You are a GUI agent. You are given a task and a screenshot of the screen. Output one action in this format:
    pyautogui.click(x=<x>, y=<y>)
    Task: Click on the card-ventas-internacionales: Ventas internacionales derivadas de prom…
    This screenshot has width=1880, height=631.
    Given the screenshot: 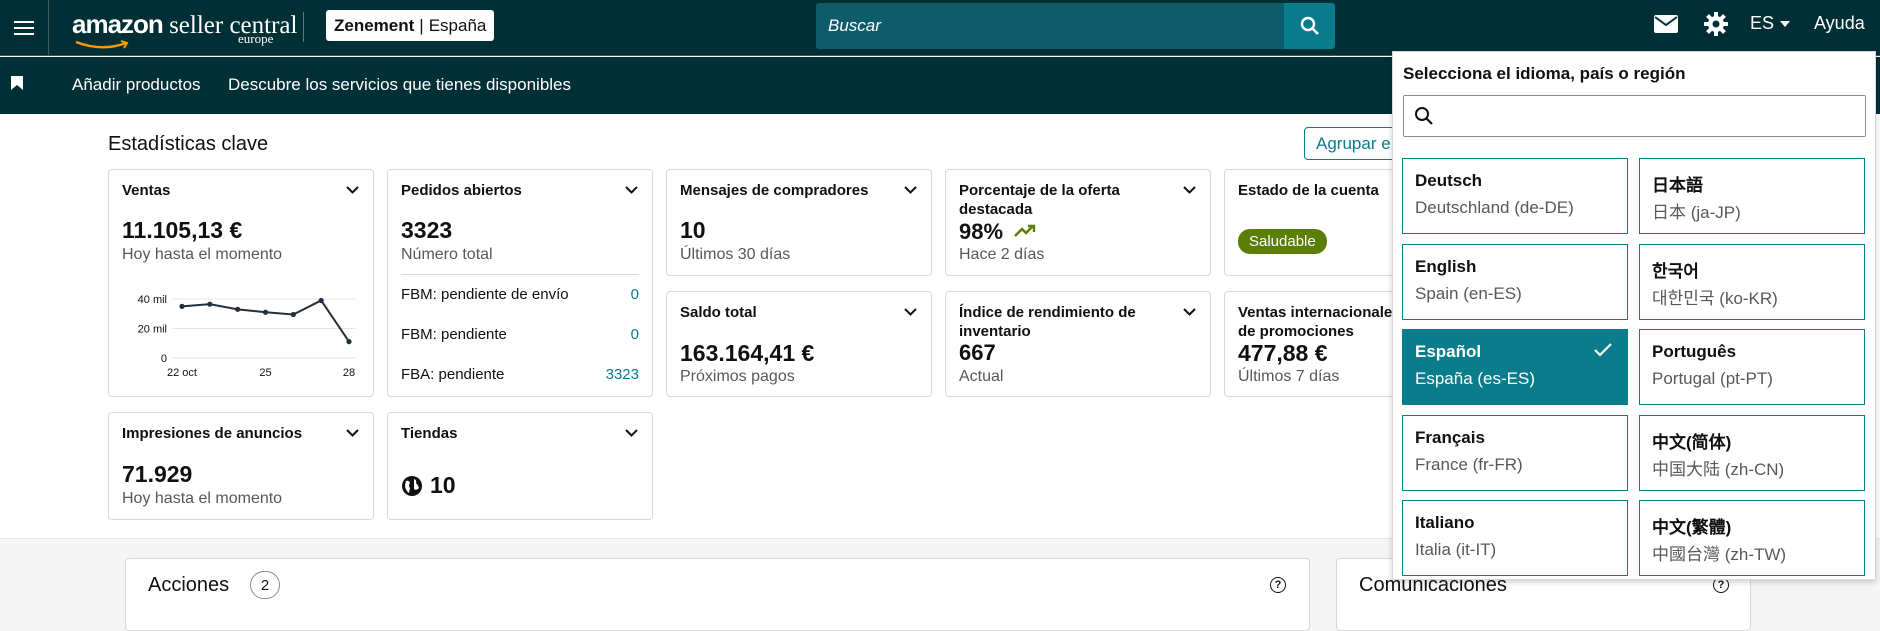 What is the action you would take?
    pyautogui.click(x=1309, y=344)
    